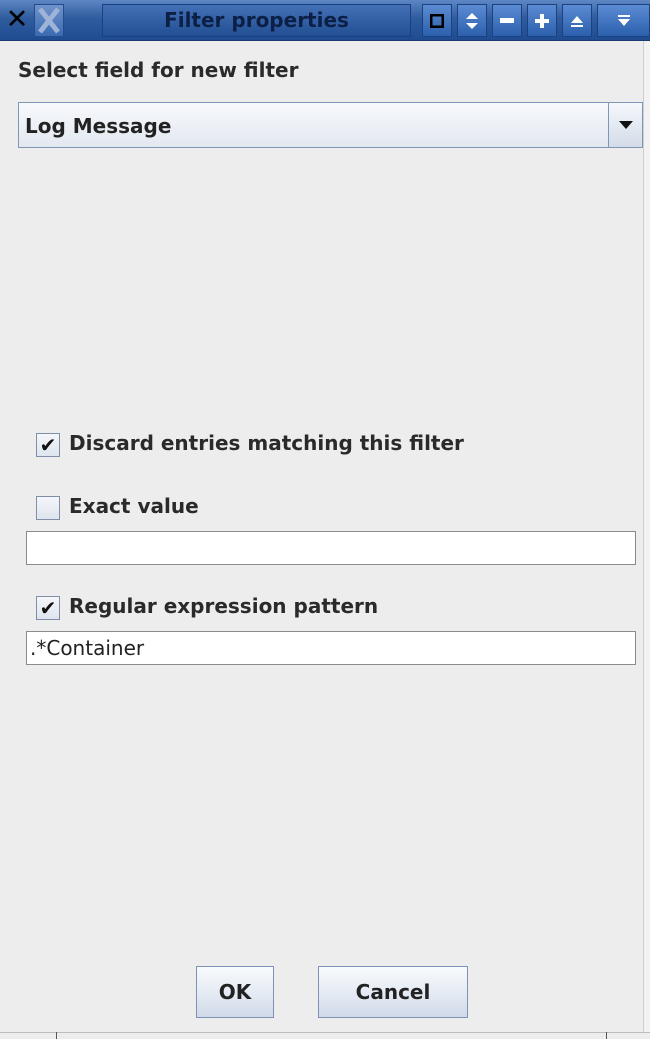  Describe the element at coordinates (98, 126) in the screenshot. I see `field-select-value: Log Message` at that location.